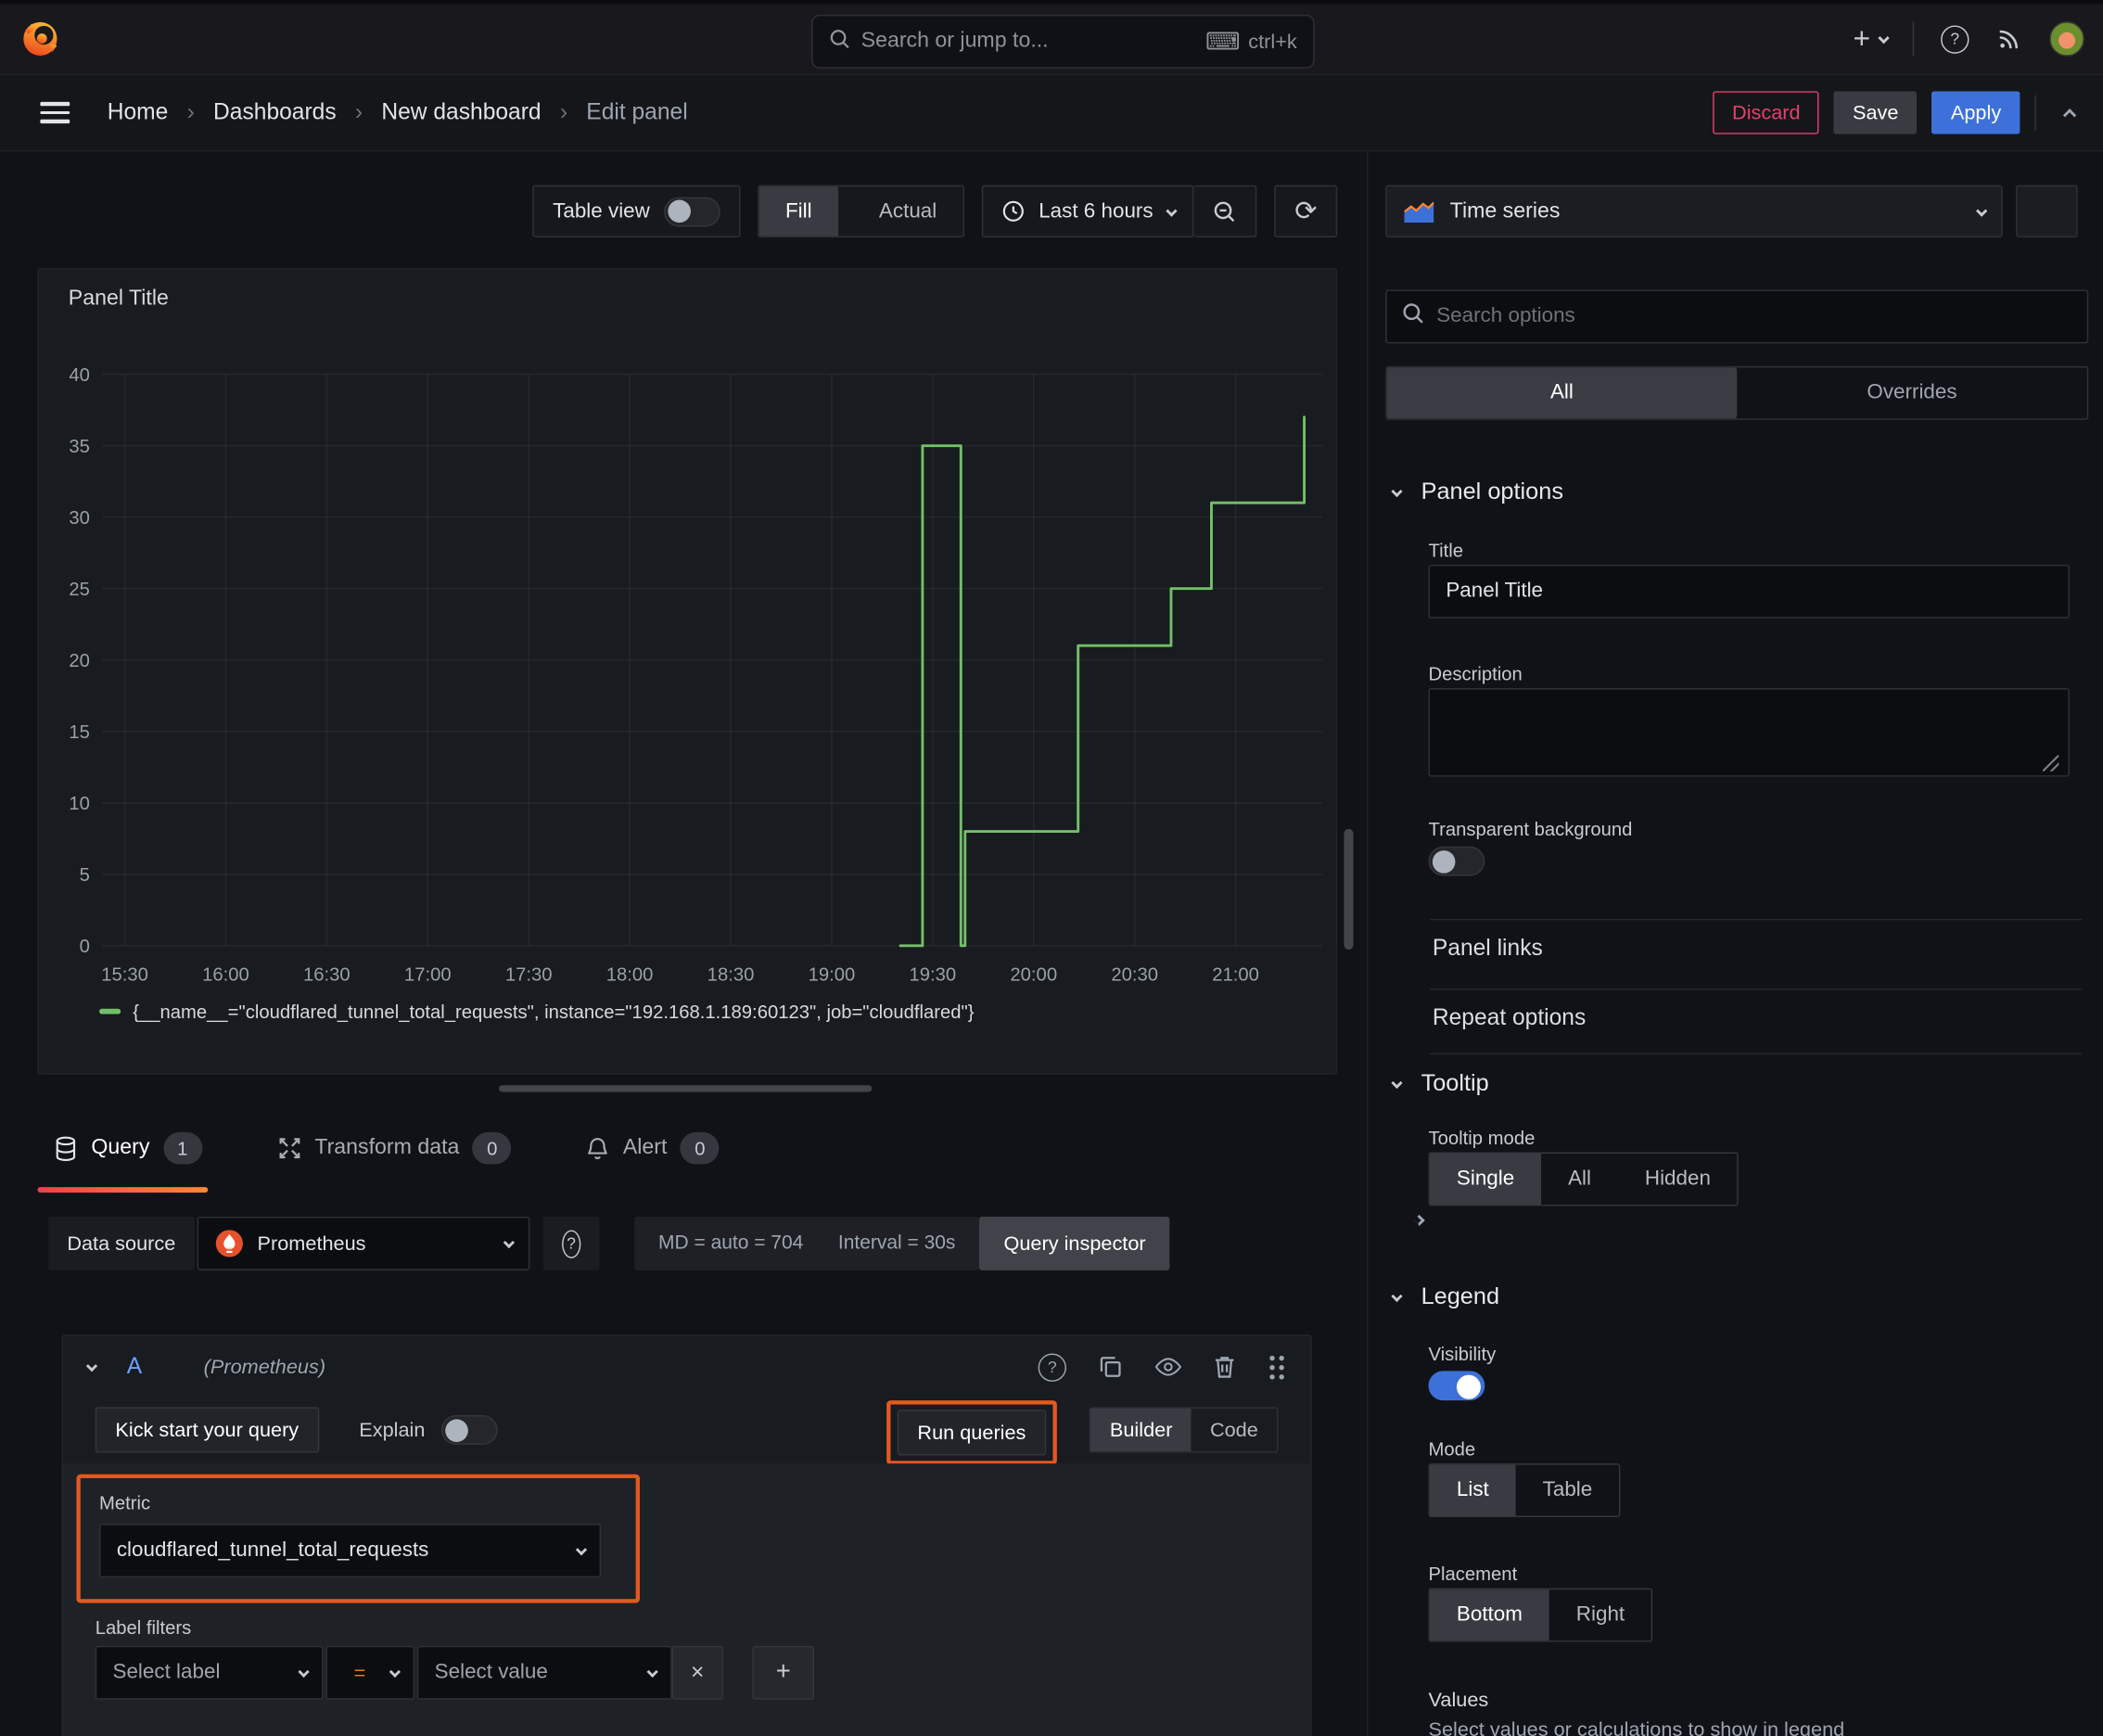 The image size is (2103, 1736). Describe the element at coordinates (134, 1367) in the screenshot. I see `query-ref-id: A` at that location.